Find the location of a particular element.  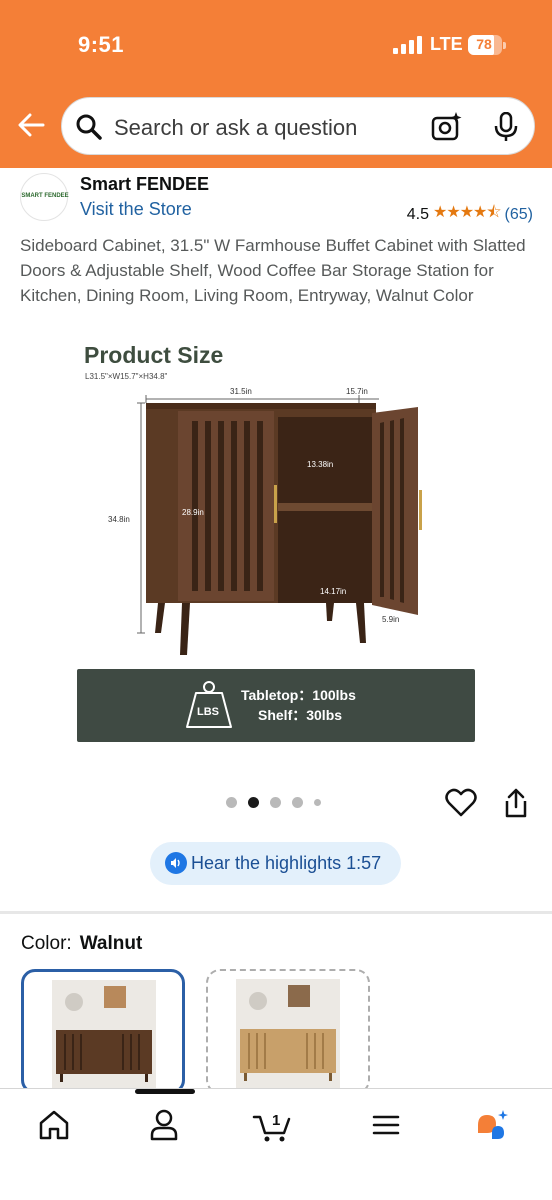

bottom-navigation: 1 is located at coordinates (276, 1144).